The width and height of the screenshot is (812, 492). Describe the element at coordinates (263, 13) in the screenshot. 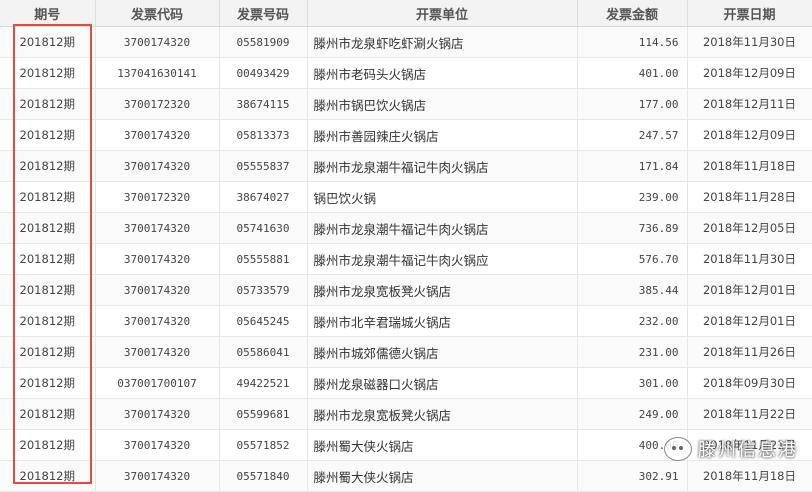

I see `header-invoice-number: 发票号码` at that location.